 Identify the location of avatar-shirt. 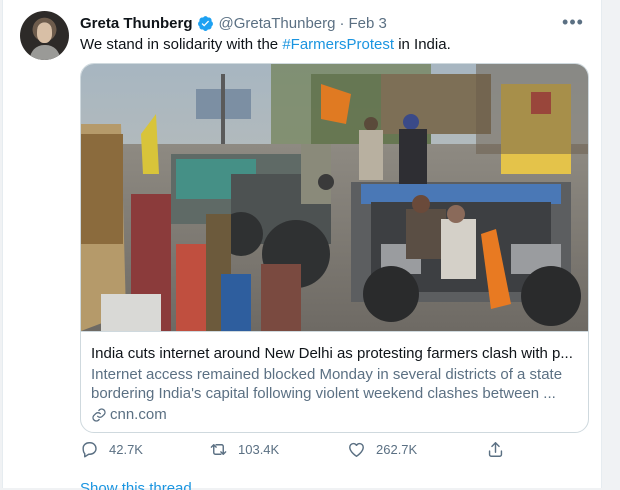
(45, 52).